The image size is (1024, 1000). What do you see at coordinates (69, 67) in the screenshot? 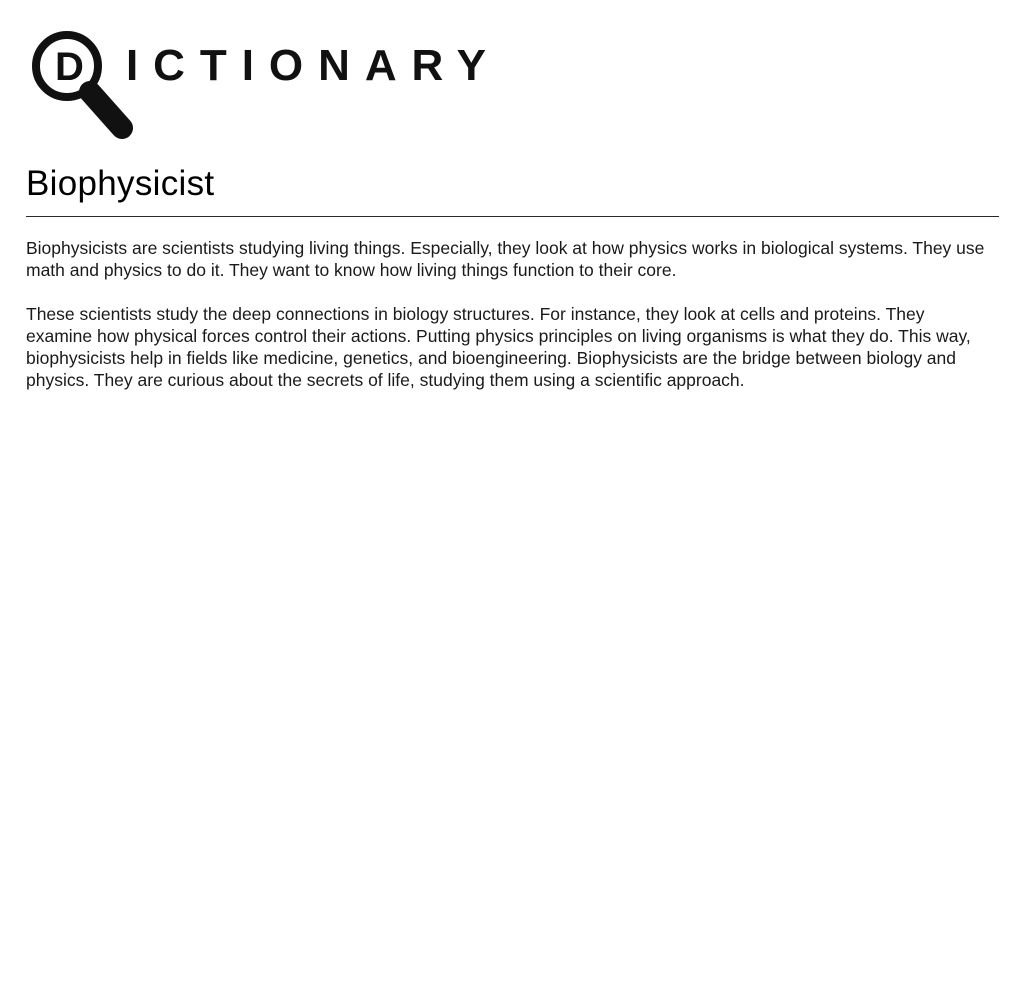
I see `svg-text: D` at bounding box center [69, 67].